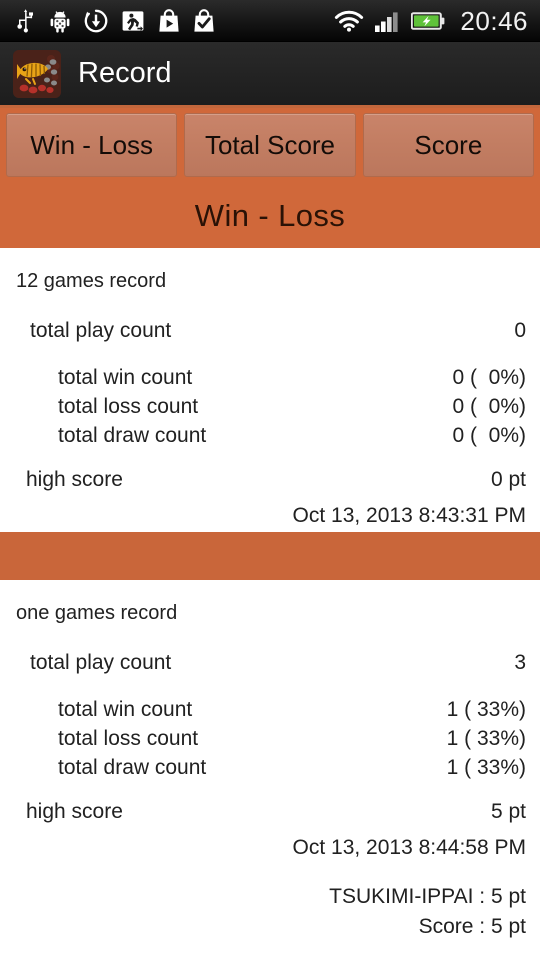  Describe the element at coordinates (270, 435) in the screenshot. I see `row-total-draw-count: total draw count 0 ( 0%)` at that location.